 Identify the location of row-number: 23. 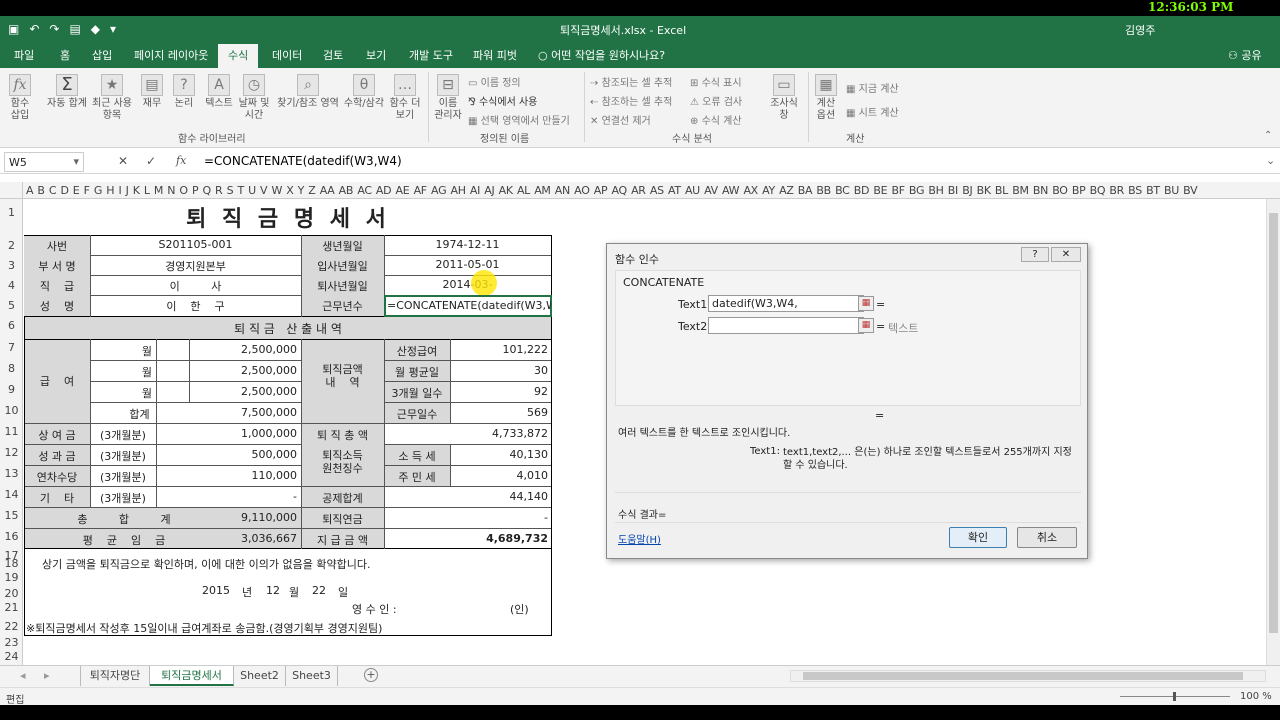
(11, 642).